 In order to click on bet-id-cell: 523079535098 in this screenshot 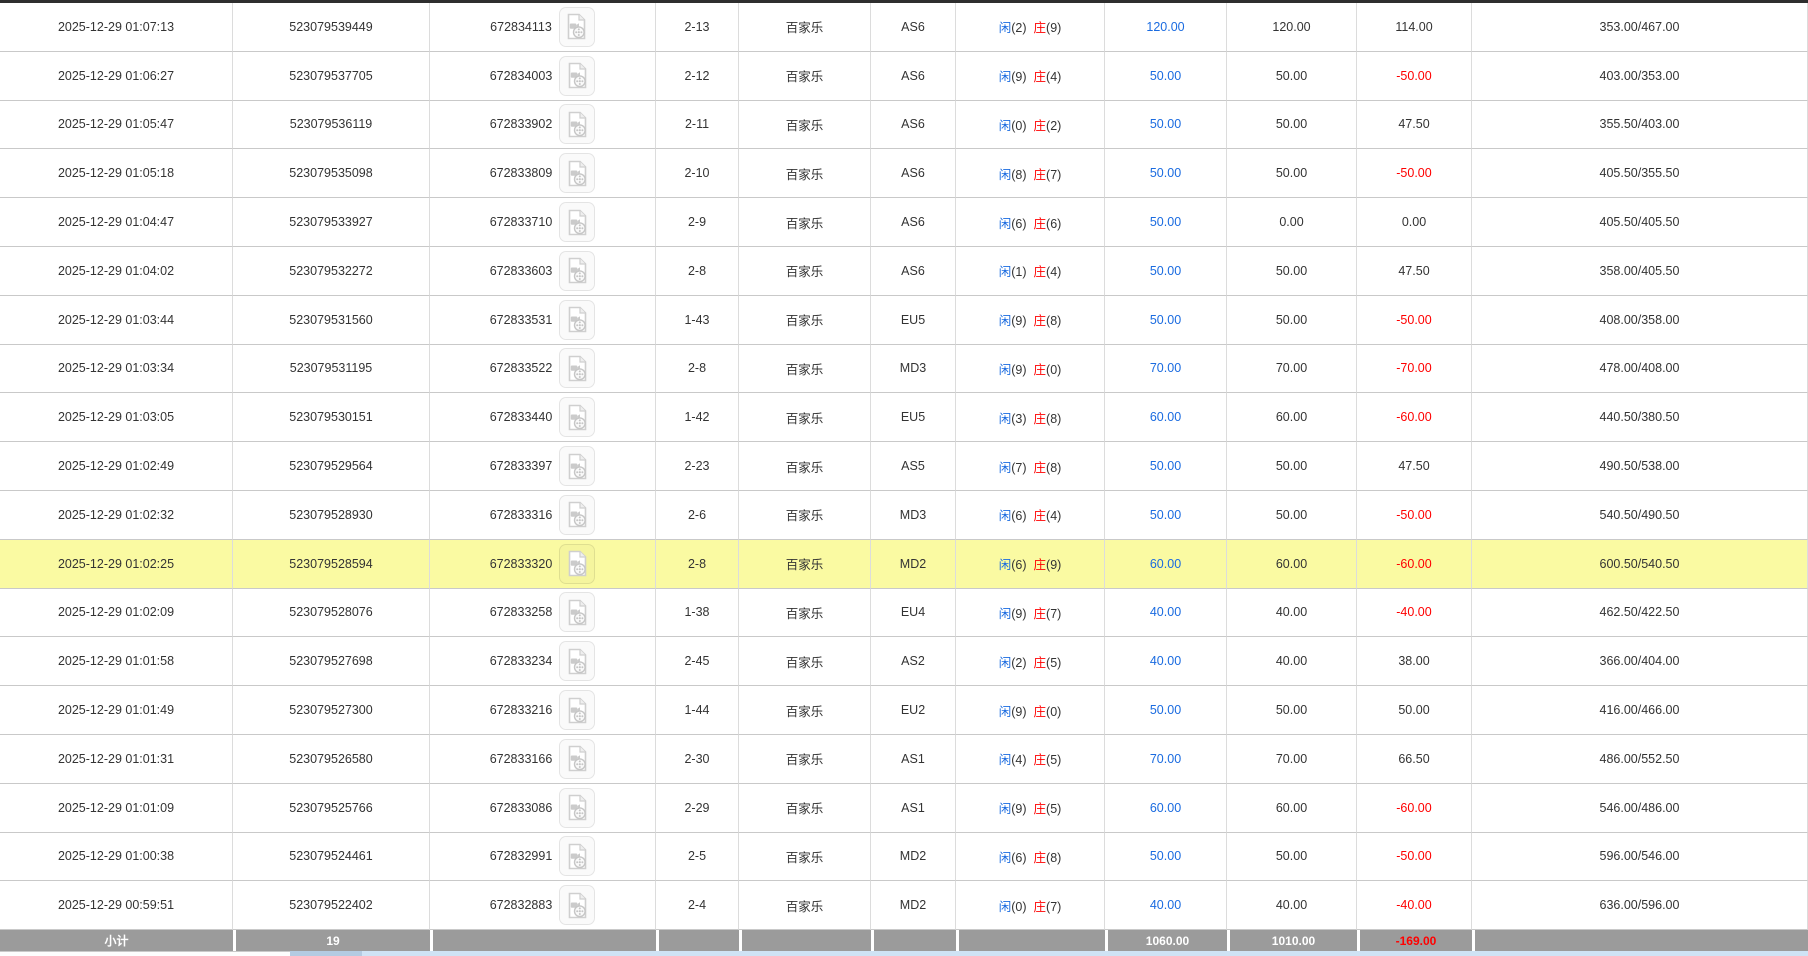, I will do `click(331, 174)`.